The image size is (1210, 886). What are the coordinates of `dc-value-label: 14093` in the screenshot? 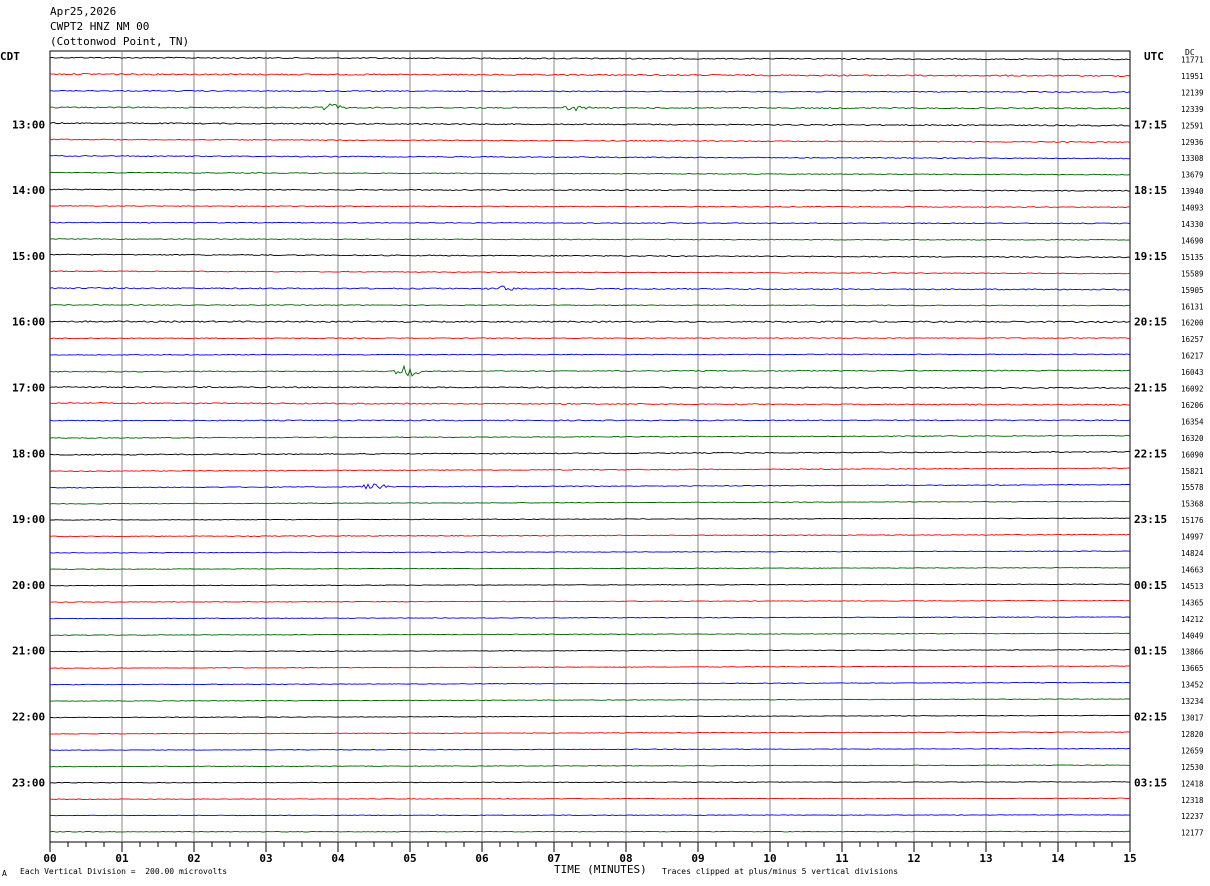 It's located at (1192, 208).